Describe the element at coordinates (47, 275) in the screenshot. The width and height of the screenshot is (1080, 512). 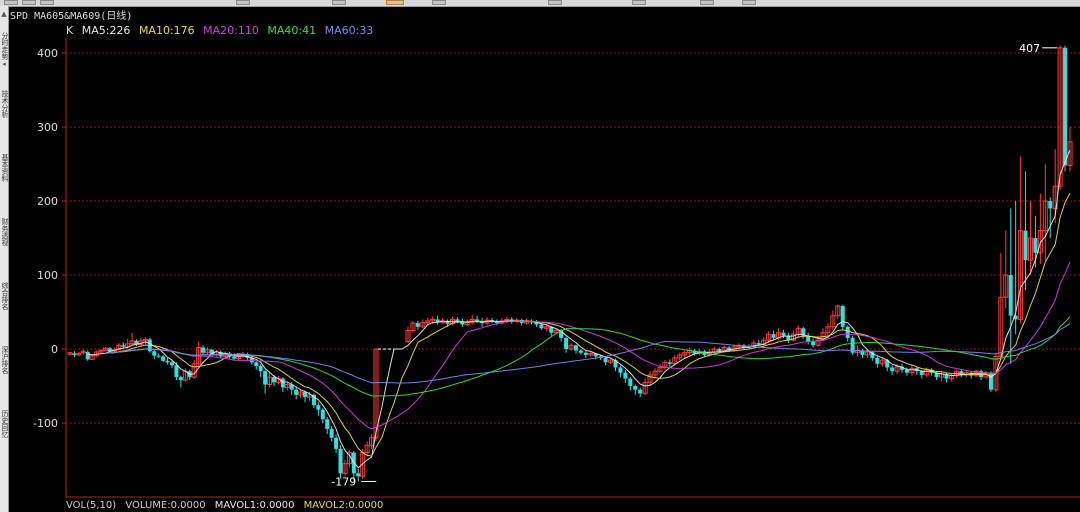
I see `y-tick-label: 100` at that location.